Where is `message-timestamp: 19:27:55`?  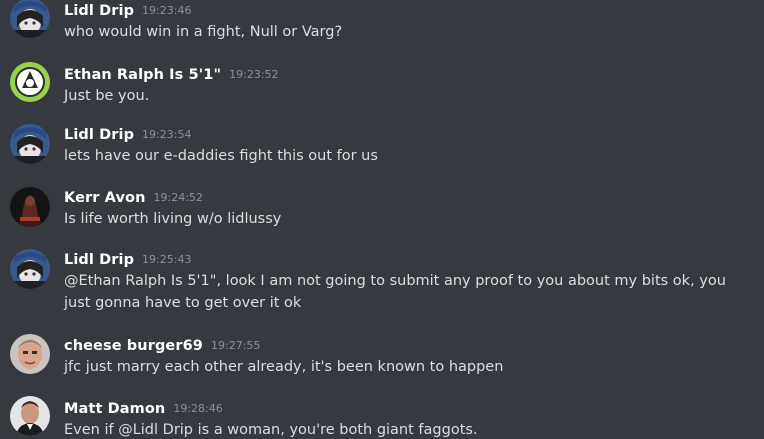 message-timestamp: 19:27:55 is located at coordinates (236, 345).